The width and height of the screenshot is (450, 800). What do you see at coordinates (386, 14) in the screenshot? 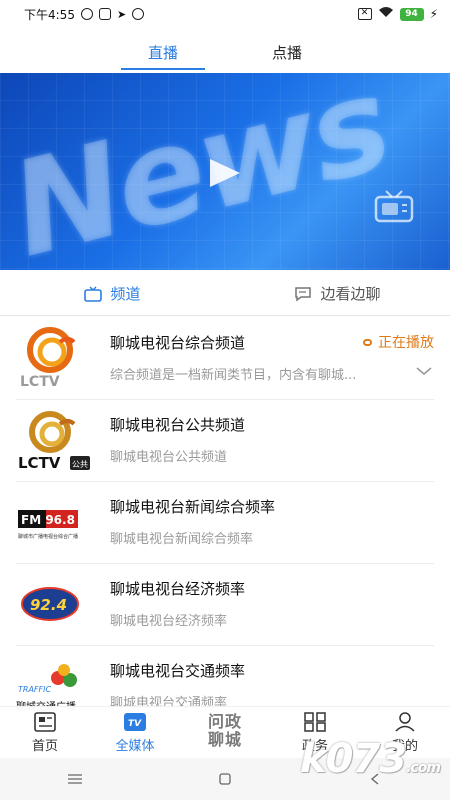
I see `wifi-icon` at bounding box center [386, 14].